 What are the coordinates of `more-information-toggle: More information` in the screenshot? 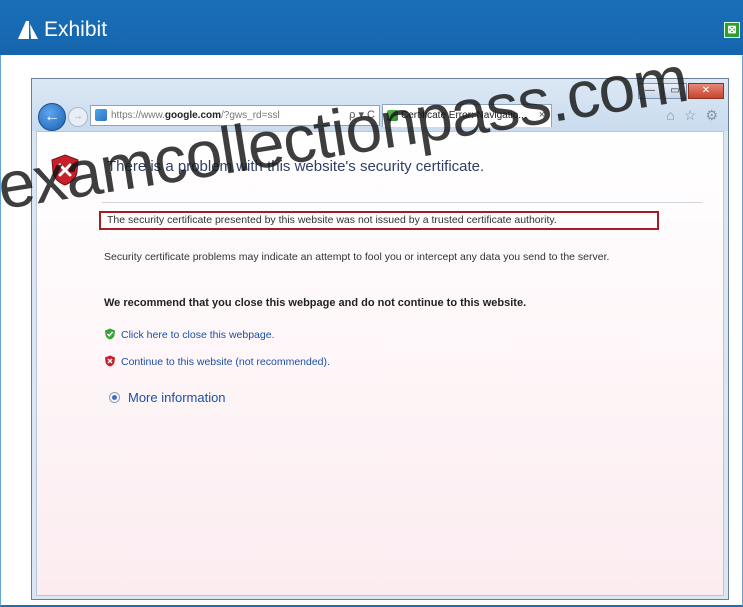 It's located at (167, 397).